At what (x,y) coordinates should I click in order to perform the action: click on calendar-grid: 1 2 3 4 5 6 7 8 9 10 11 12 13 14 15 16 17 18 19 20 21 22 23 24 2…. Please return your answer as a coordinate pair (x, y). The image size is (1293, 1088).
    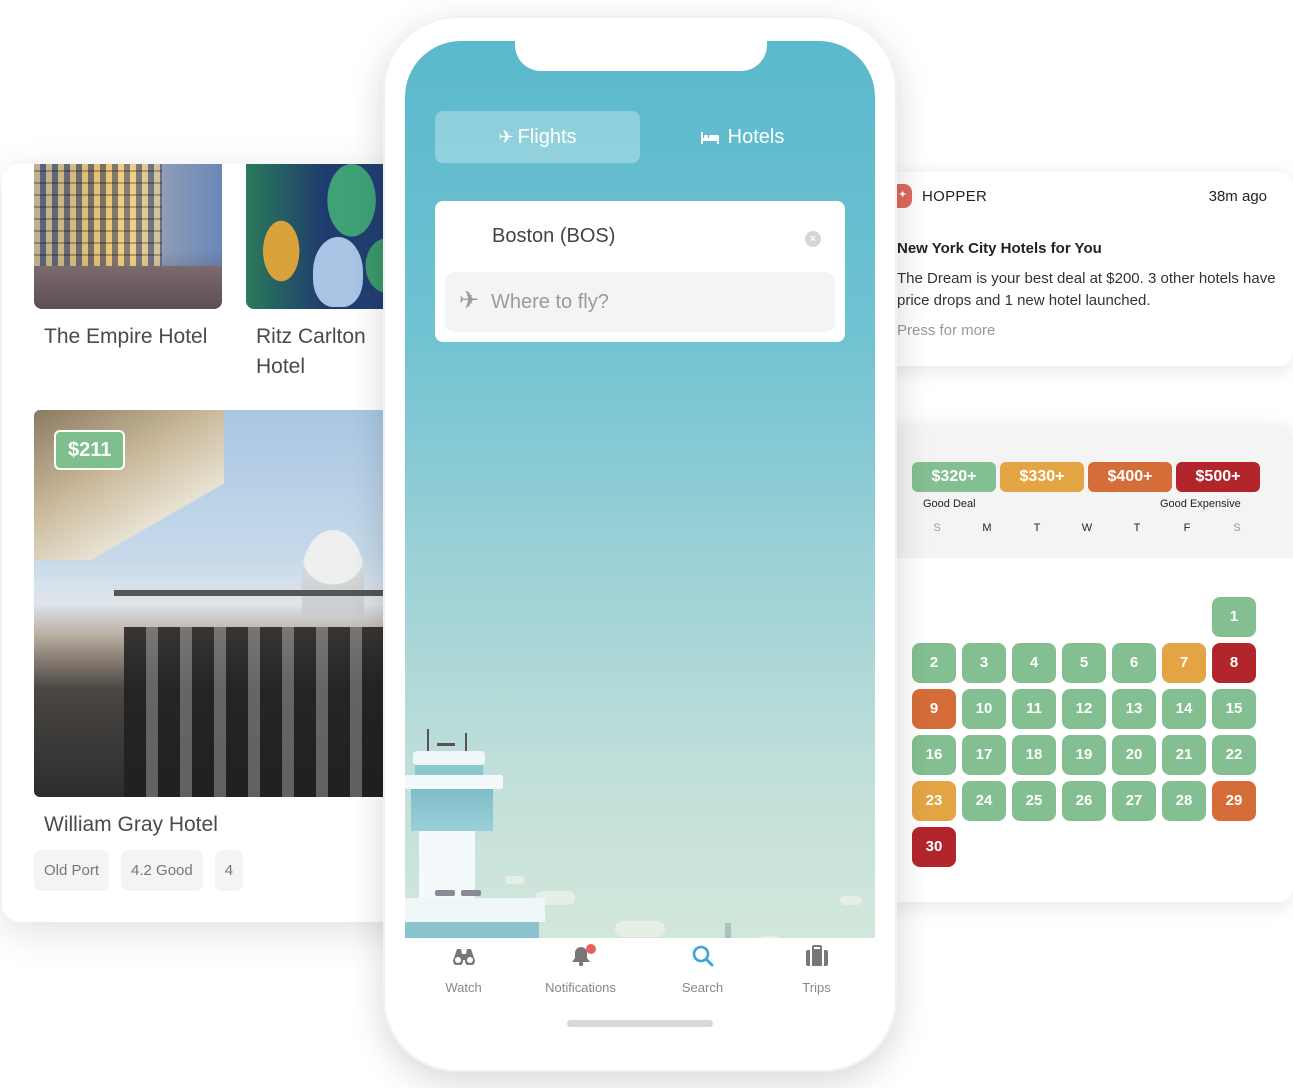
    Looking at the image, I should click on (1084, 732).